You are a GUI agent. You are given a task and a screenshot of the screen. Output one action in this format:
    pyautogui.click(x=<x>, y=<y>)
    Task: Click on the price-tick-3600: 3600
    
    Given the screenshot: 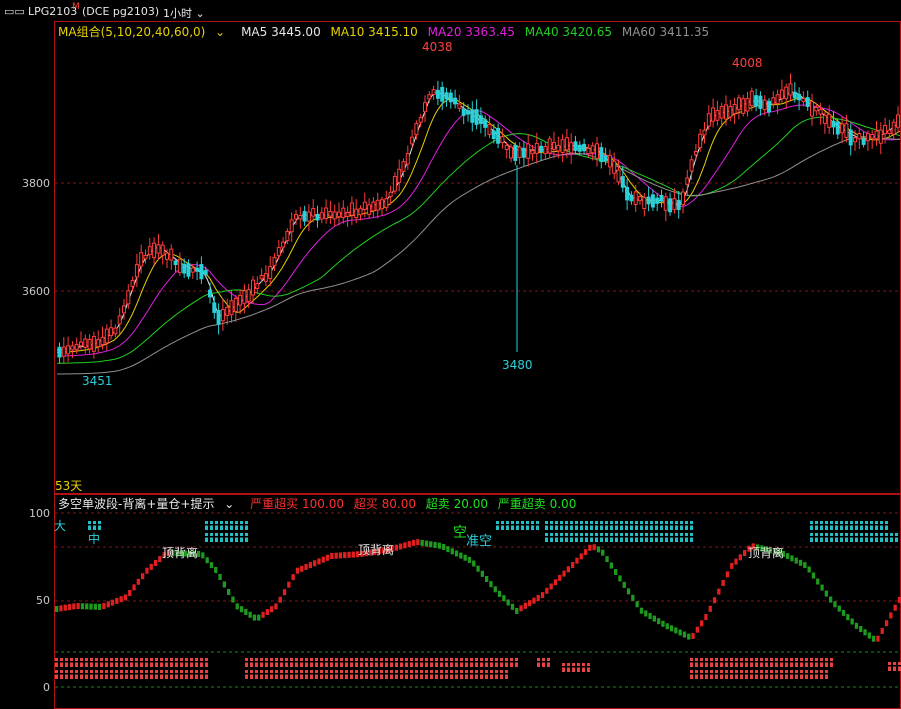 What is the action you would take?
    pyautogui.click(x=36, y=291)
    